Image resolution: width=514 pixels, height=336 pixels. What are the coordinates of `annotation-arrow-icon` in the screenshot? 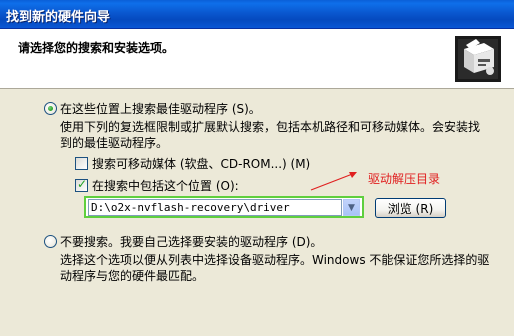 It's located at (333, 181).